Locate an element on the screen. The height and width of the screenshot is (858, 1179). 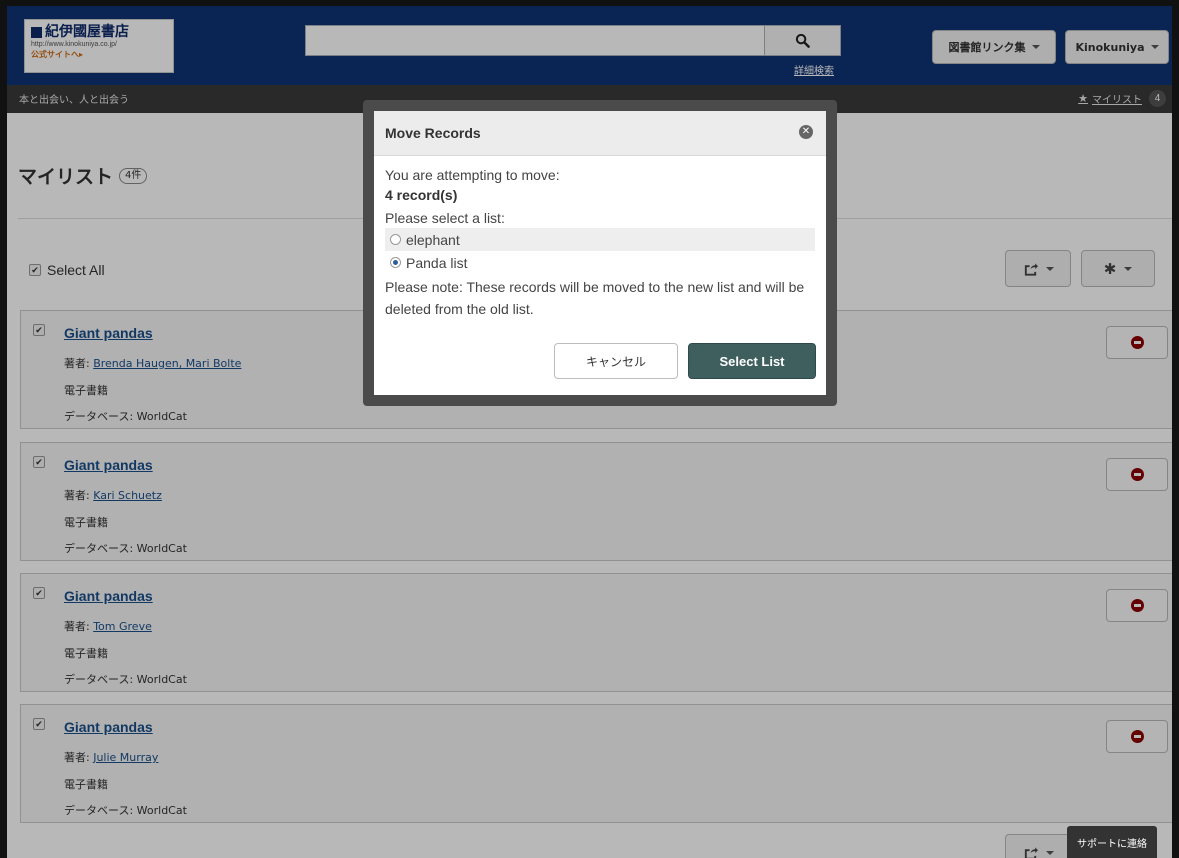
record-count: 4 record(s) is located at coordinates (421, 195).